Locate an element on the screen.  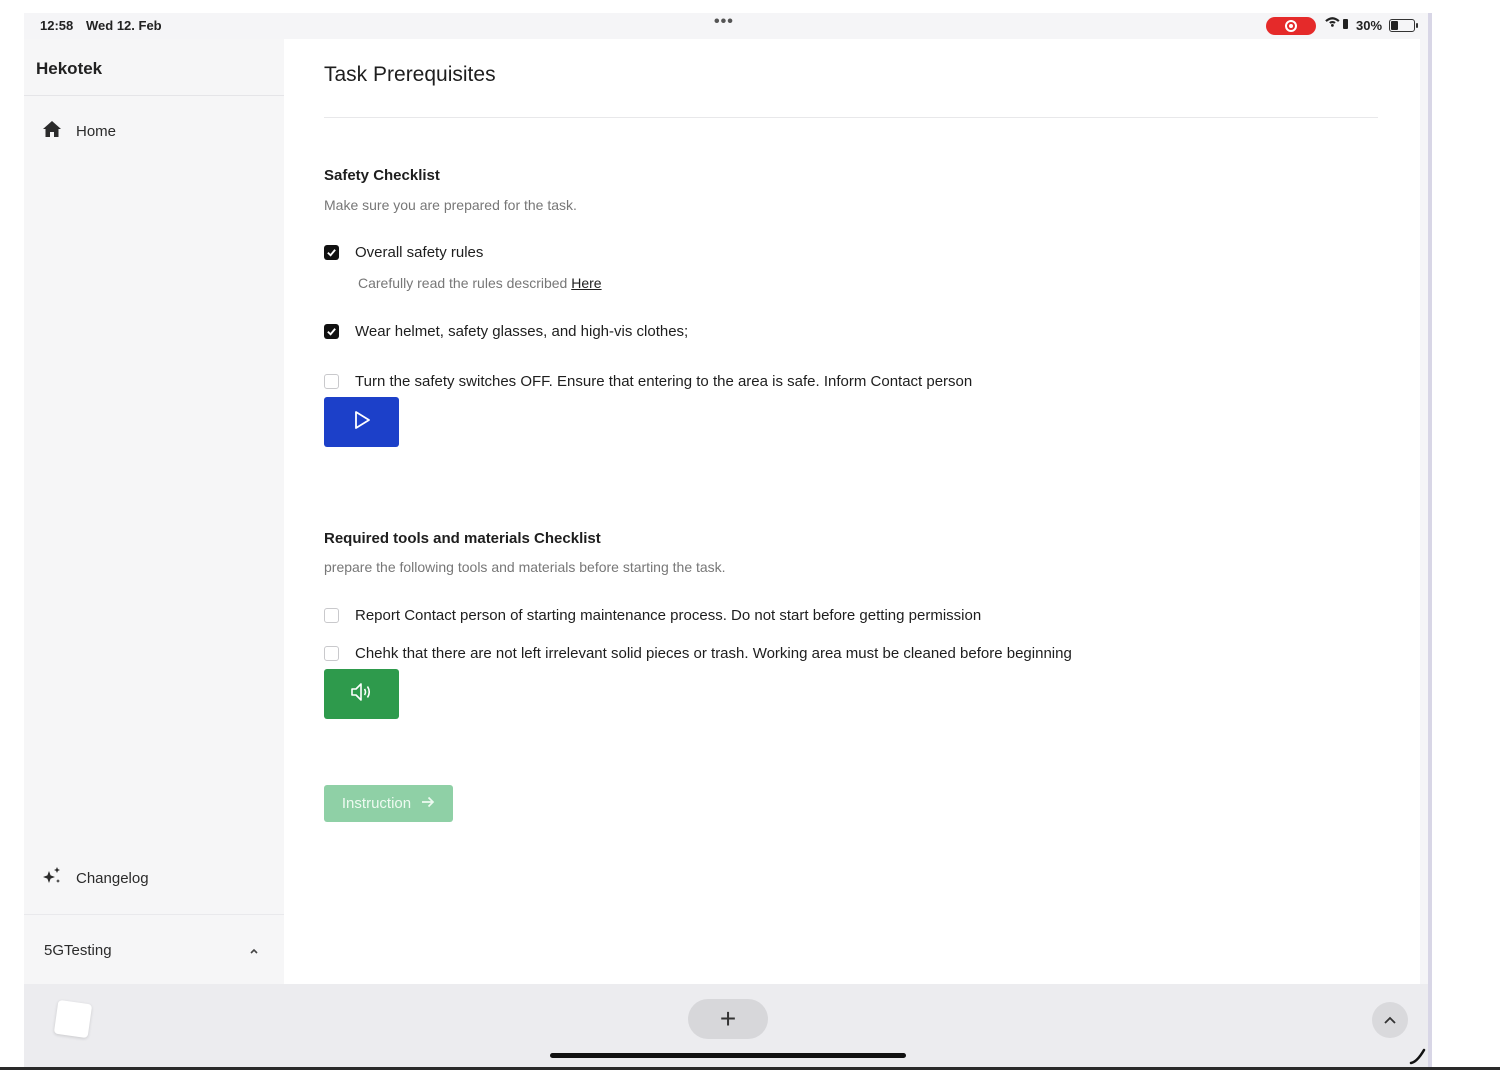
home-indicator is located at coordinates (728, 1055).